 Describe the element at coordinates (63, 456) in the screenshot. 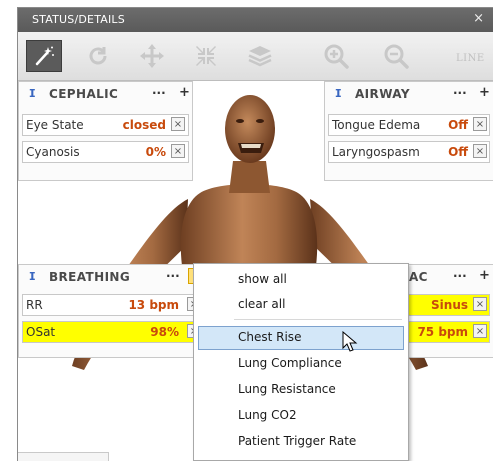

I see `bottom-panel-tab` at that location.